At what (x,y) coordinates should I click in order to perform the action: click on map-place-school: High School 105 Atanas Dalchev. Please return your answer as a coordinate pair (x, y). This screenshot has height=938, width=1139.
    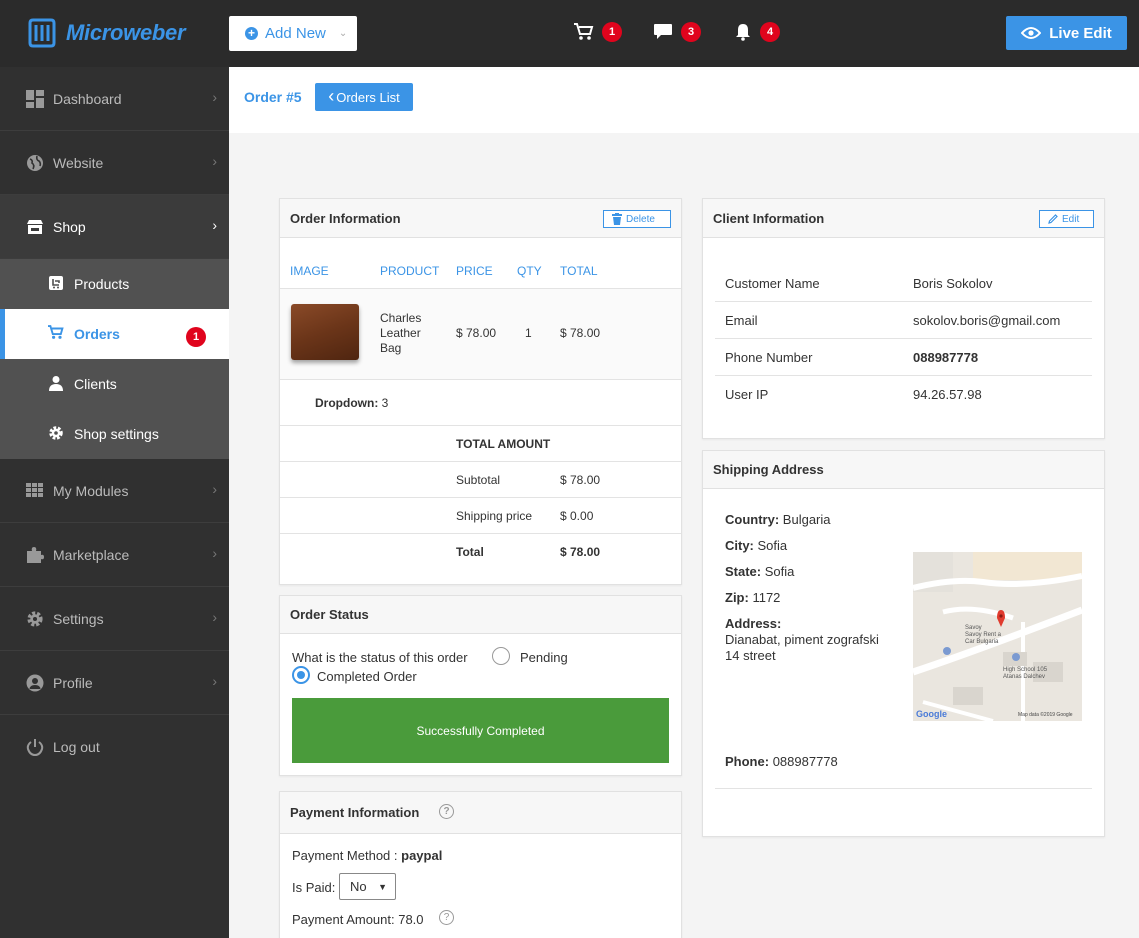
    Looking at the image, I should click on (1025, 673).